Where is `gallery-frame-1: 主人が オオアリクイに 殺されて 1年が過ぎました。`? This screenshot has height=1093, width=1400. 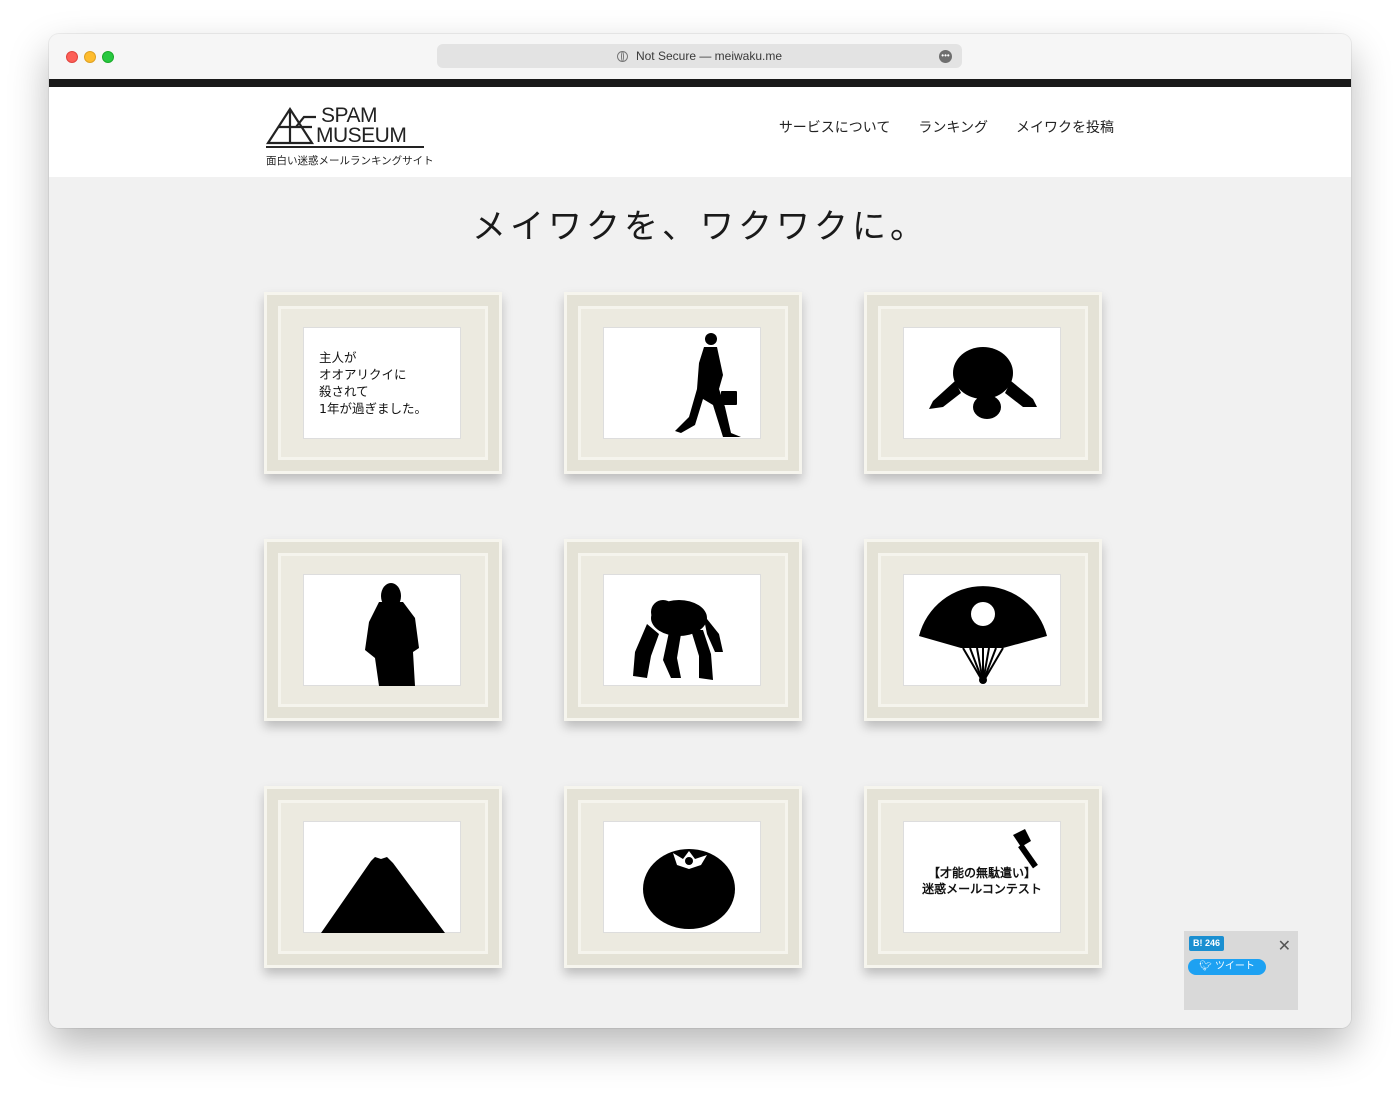 gallery-frame-1: 主人が オオアリクイに 殺されて 1年が過ぎました。 is located at coordinates (383, 383).